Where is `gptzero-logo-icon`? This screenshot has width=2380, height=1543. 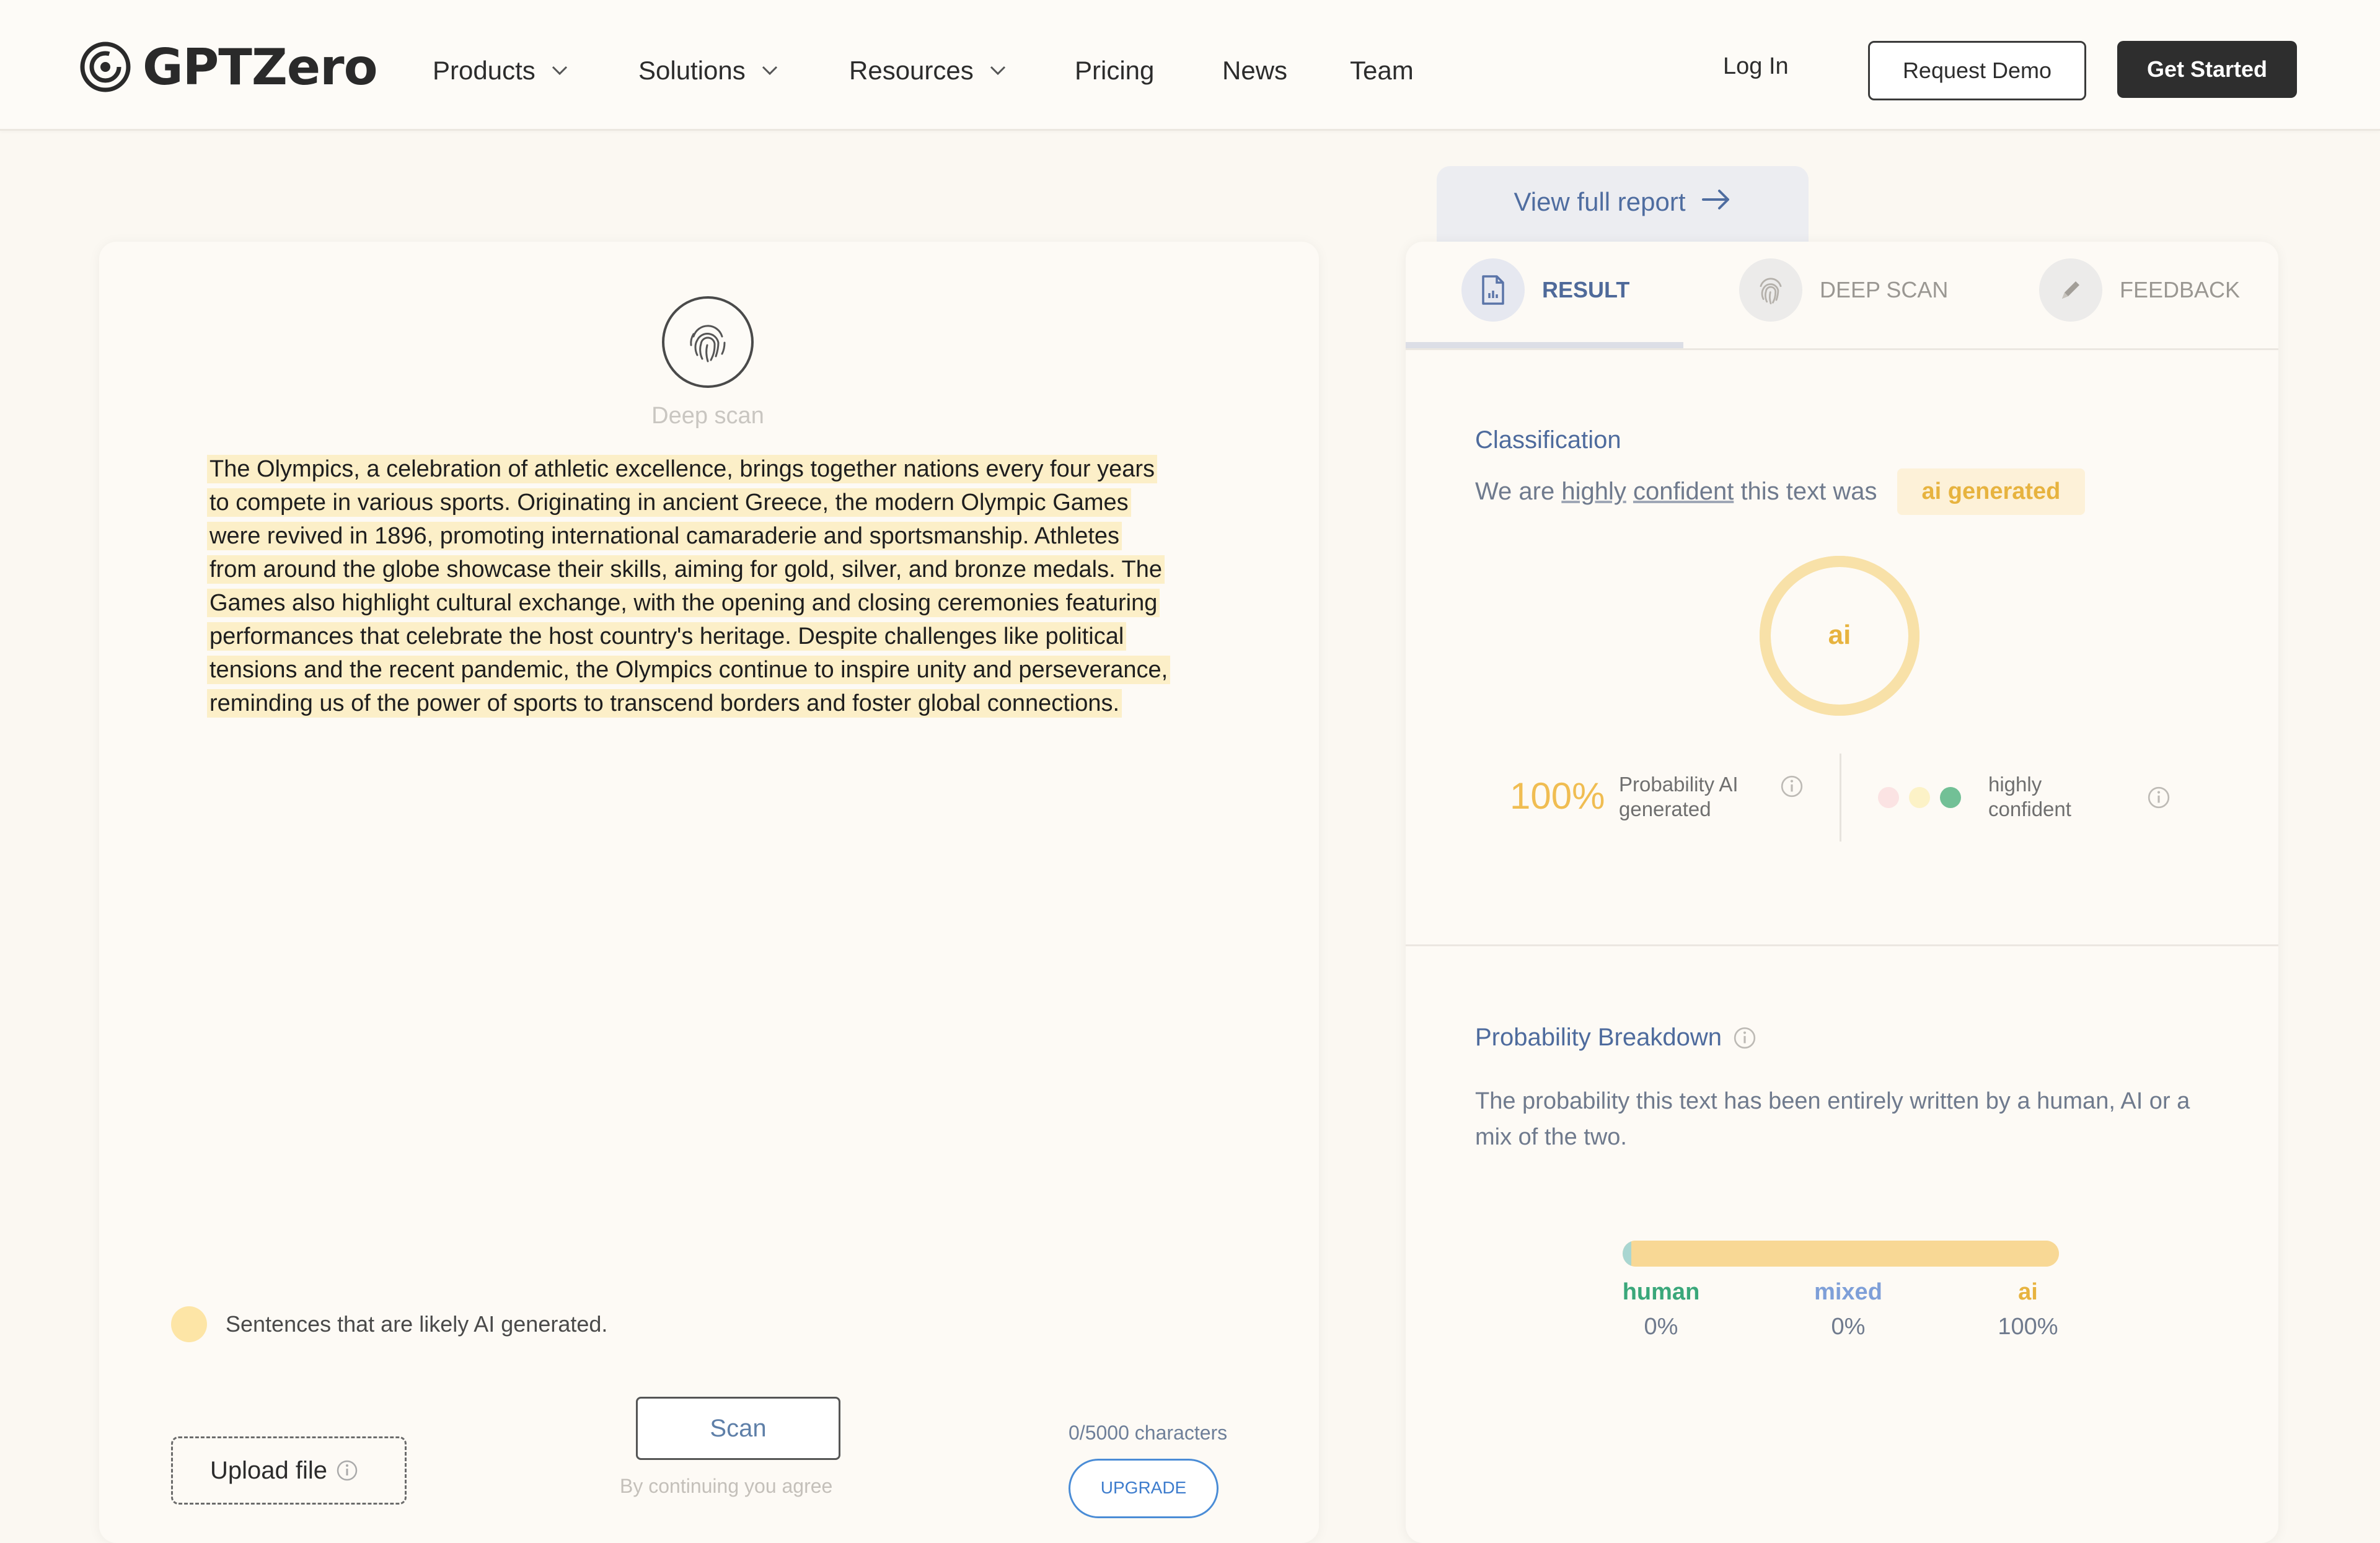 gptzero-logo-icon is located at coordinates (105, 67).